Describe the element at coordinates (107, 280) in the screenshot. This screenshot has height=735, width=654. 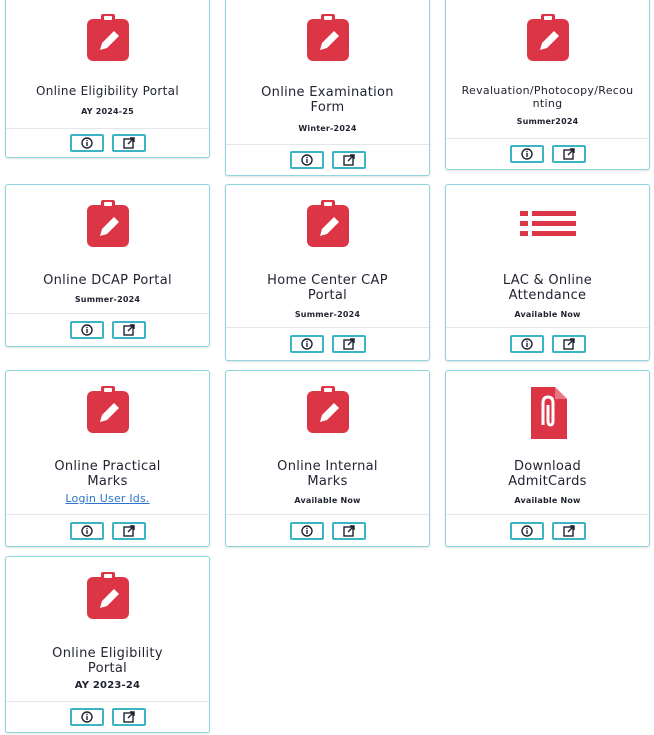
I see `card-title: Online DCAP Portal` at that location.